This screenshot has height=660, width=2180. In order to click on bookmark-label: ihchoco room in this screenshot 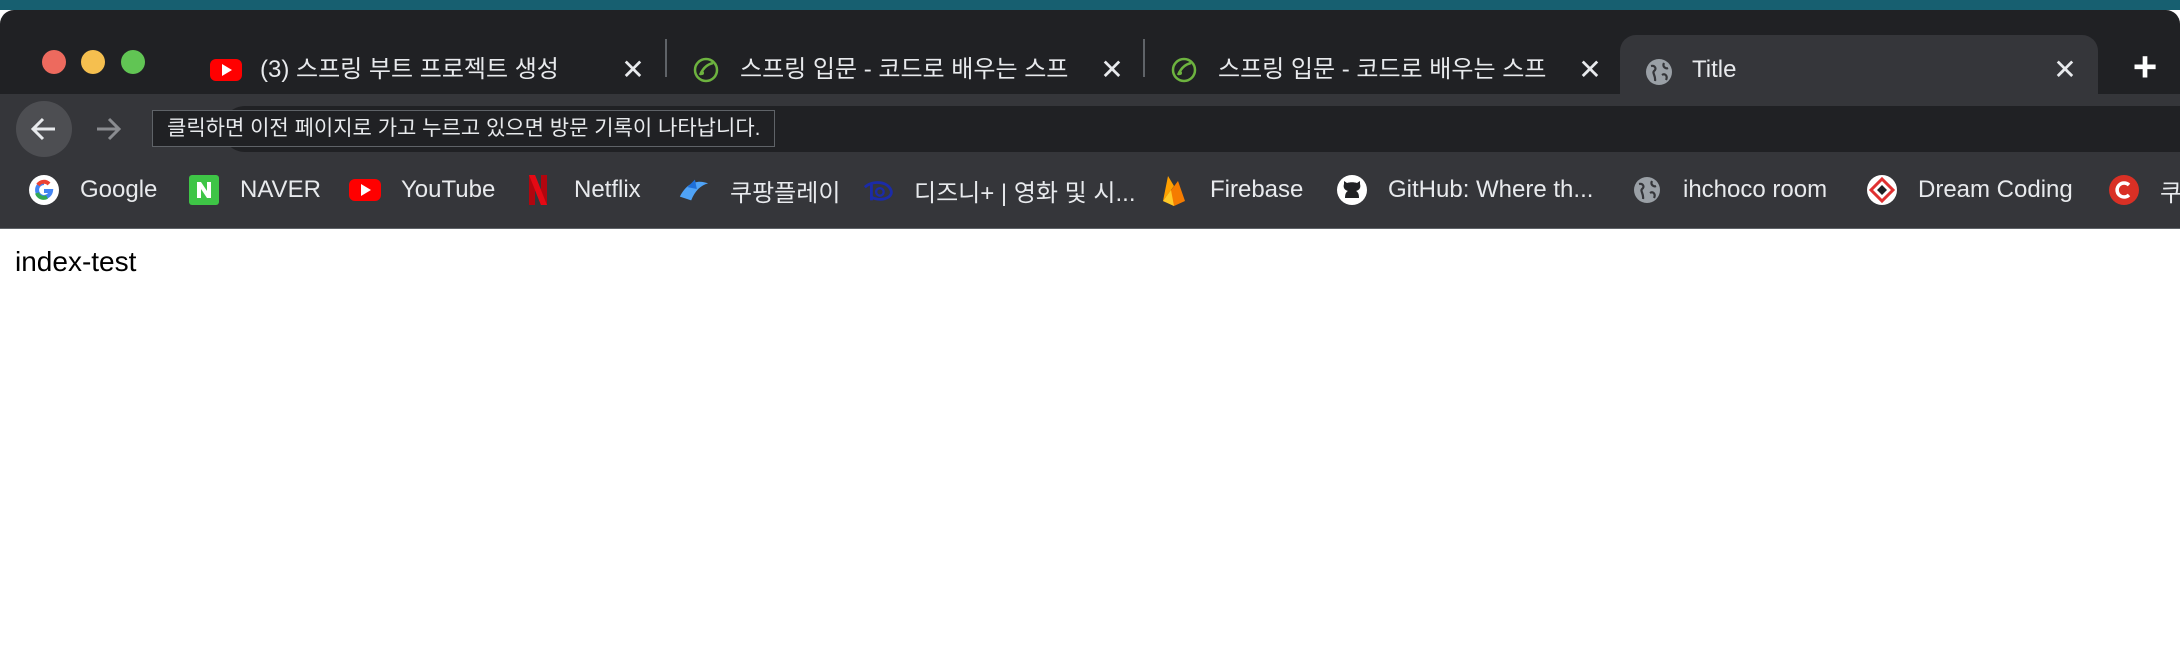, I will do `click(1755, 189)`.